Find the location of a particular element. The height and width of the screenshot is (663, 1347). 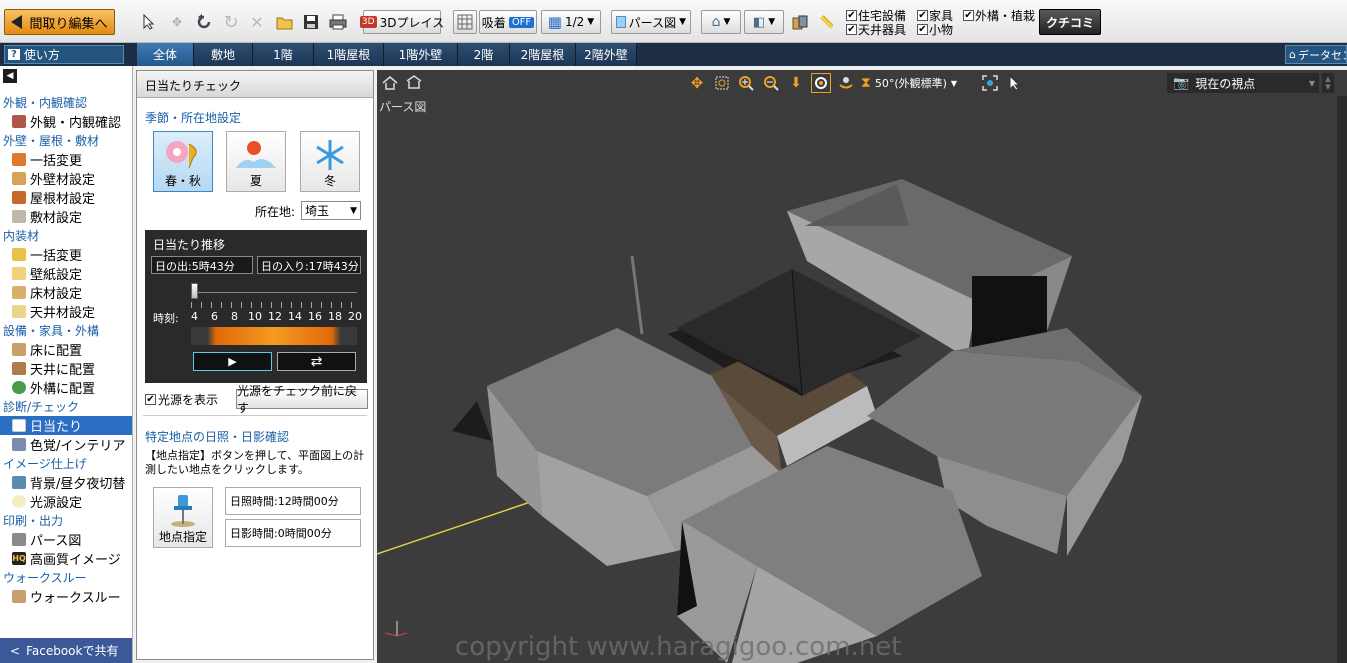

location-select: 埼玉 ▼ is located at coordinates (331, 210).